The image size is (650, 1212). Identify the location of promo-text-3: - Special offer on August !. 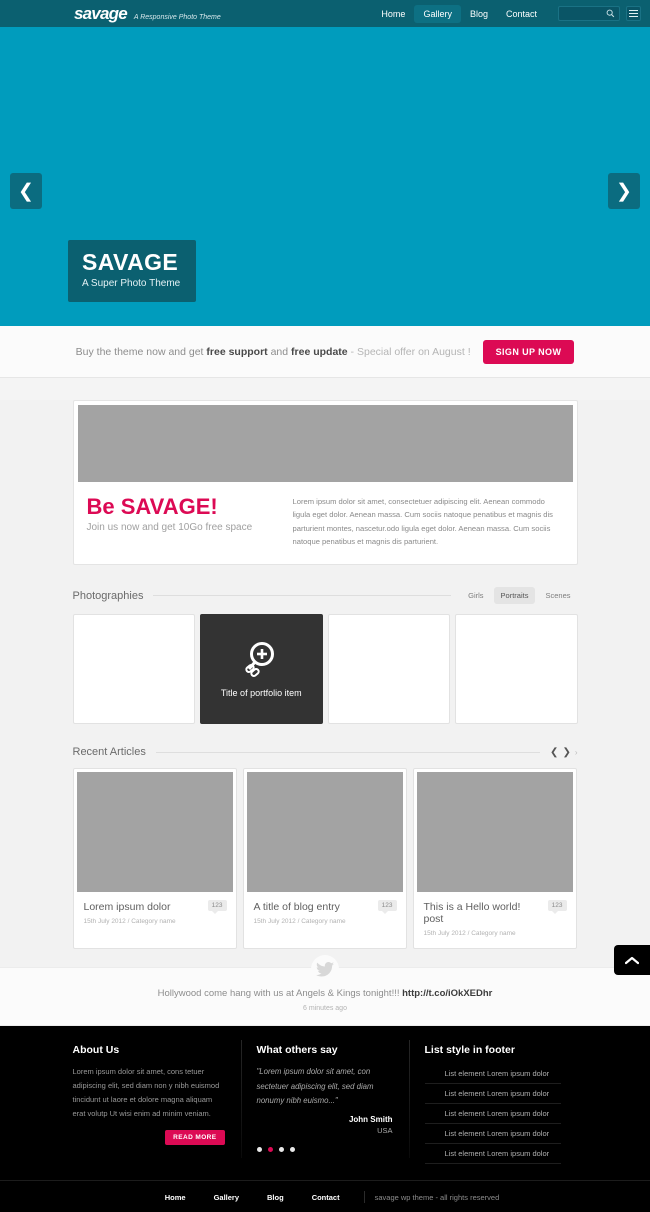
(409, 351).